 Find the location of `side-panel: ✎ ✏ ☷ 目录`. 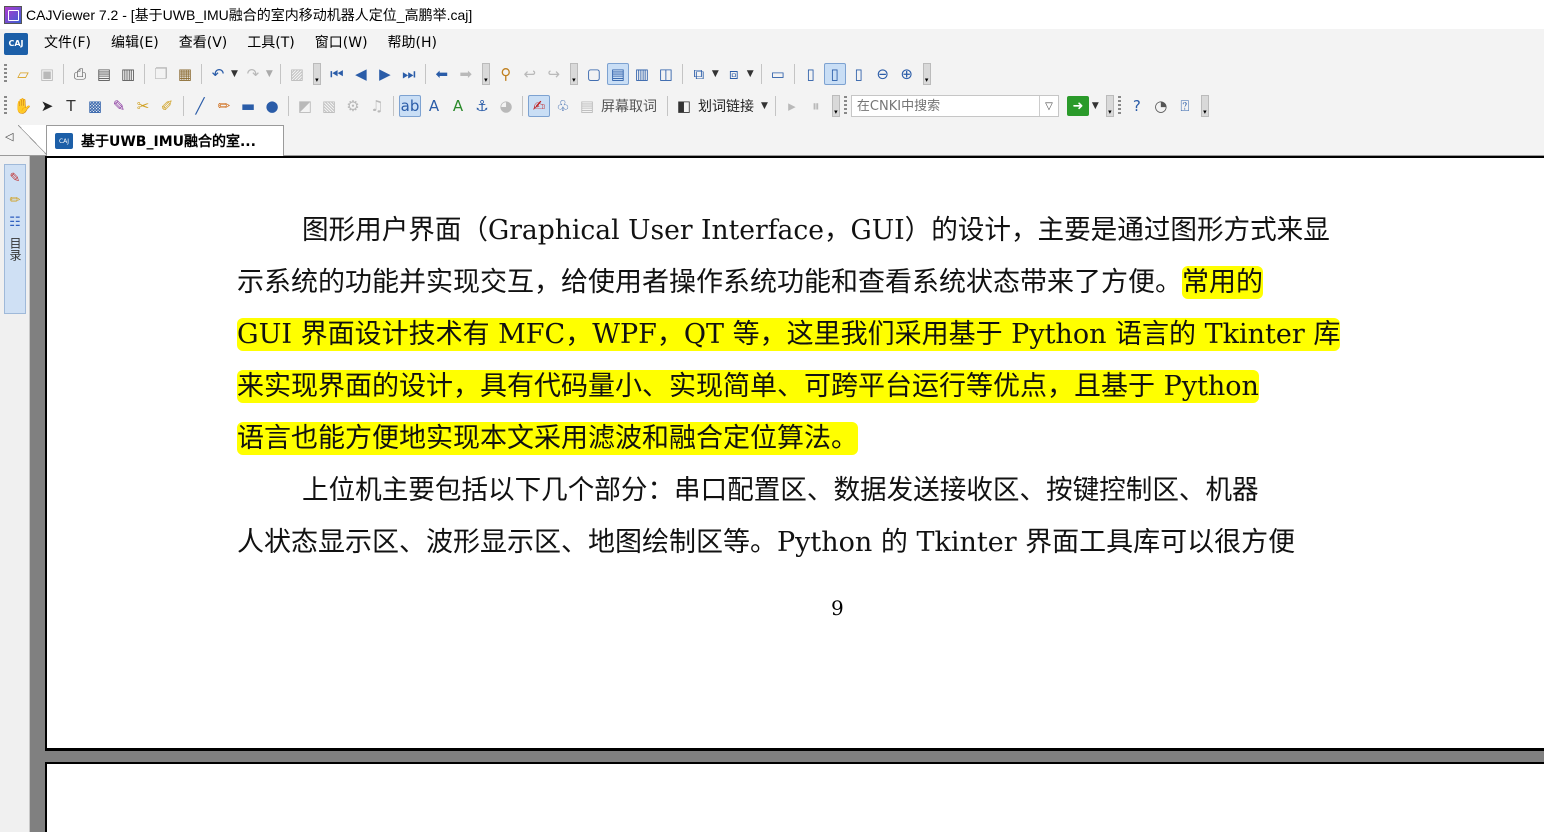

side-panel: ✎ ✏ ☷ 目录 is located at coordinates (15, 494).